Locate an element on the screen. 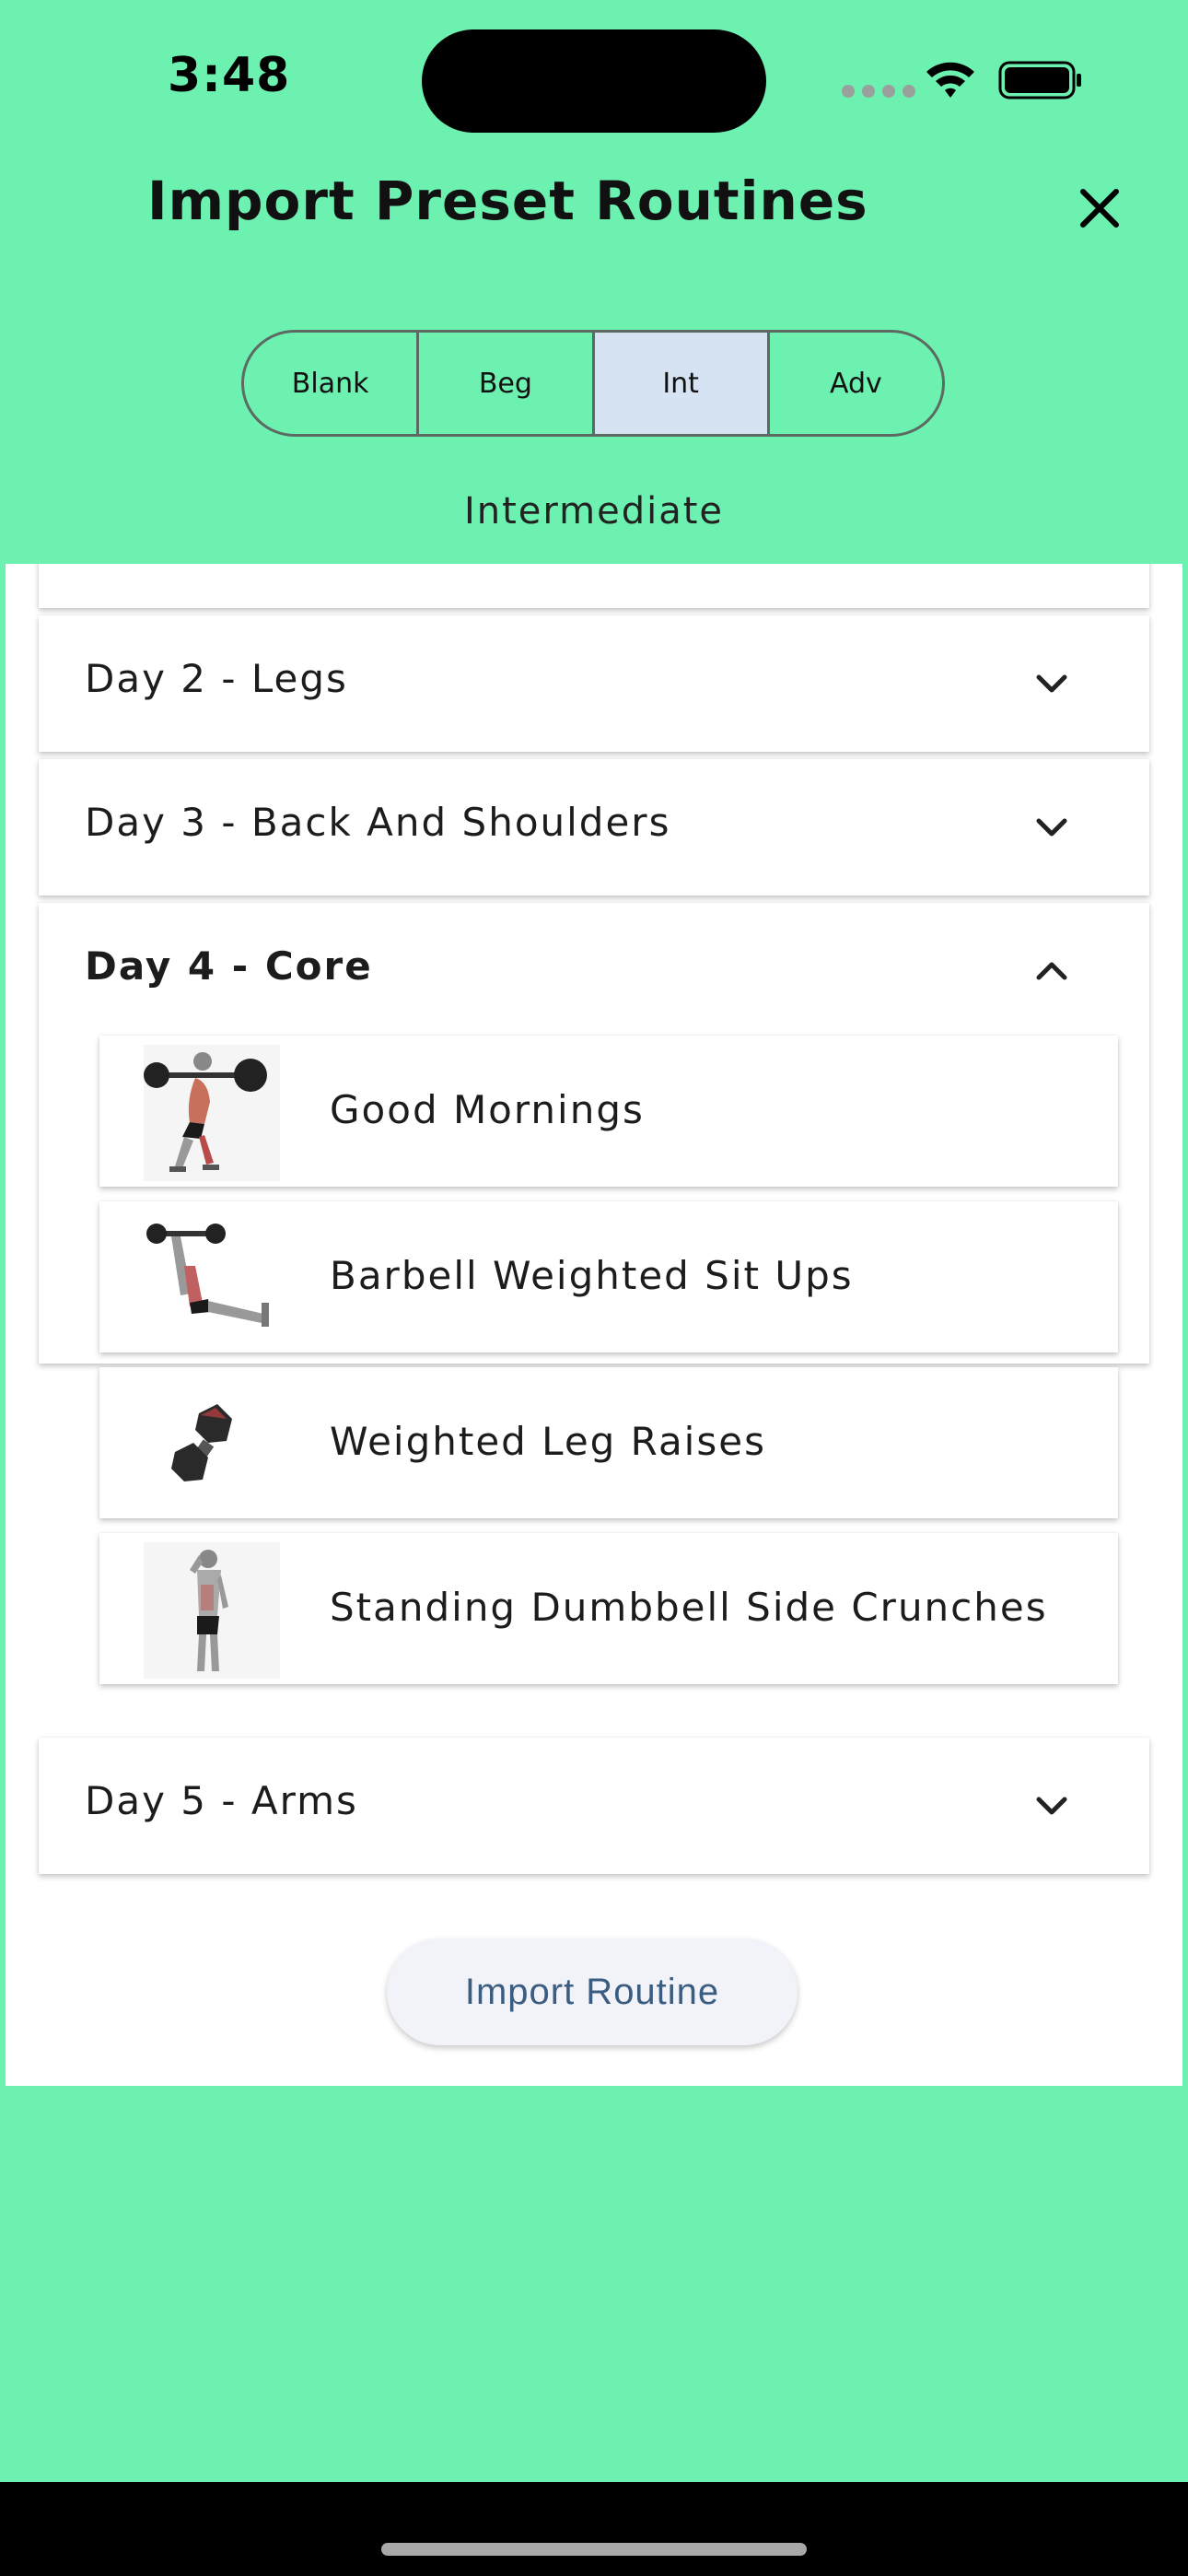 Image resolution: width=1188 pixels, height=2576 pixels. level-segmented-control: Blank Beg Int Adv is located at coordinates (593, 383).